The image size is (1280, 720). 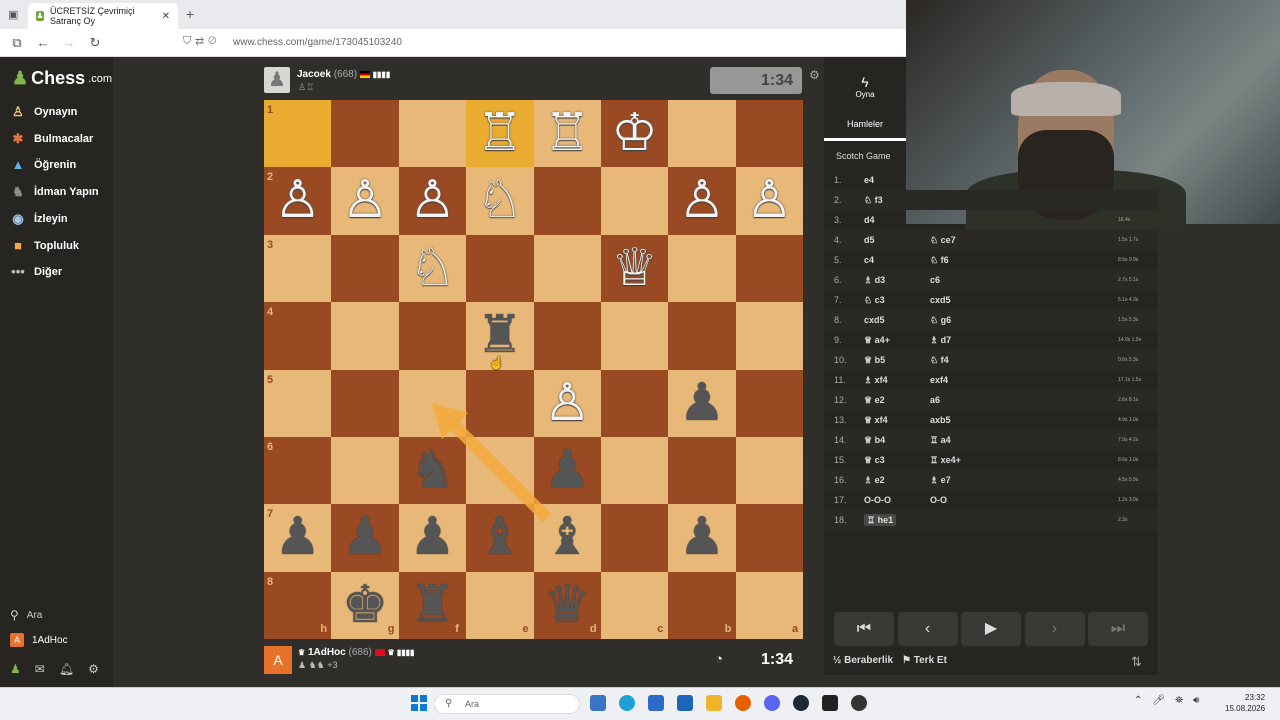 What do you see at coordinates (772, 703) in the screenshot?
I see `discord-icon` at bounding box center [772, 703].